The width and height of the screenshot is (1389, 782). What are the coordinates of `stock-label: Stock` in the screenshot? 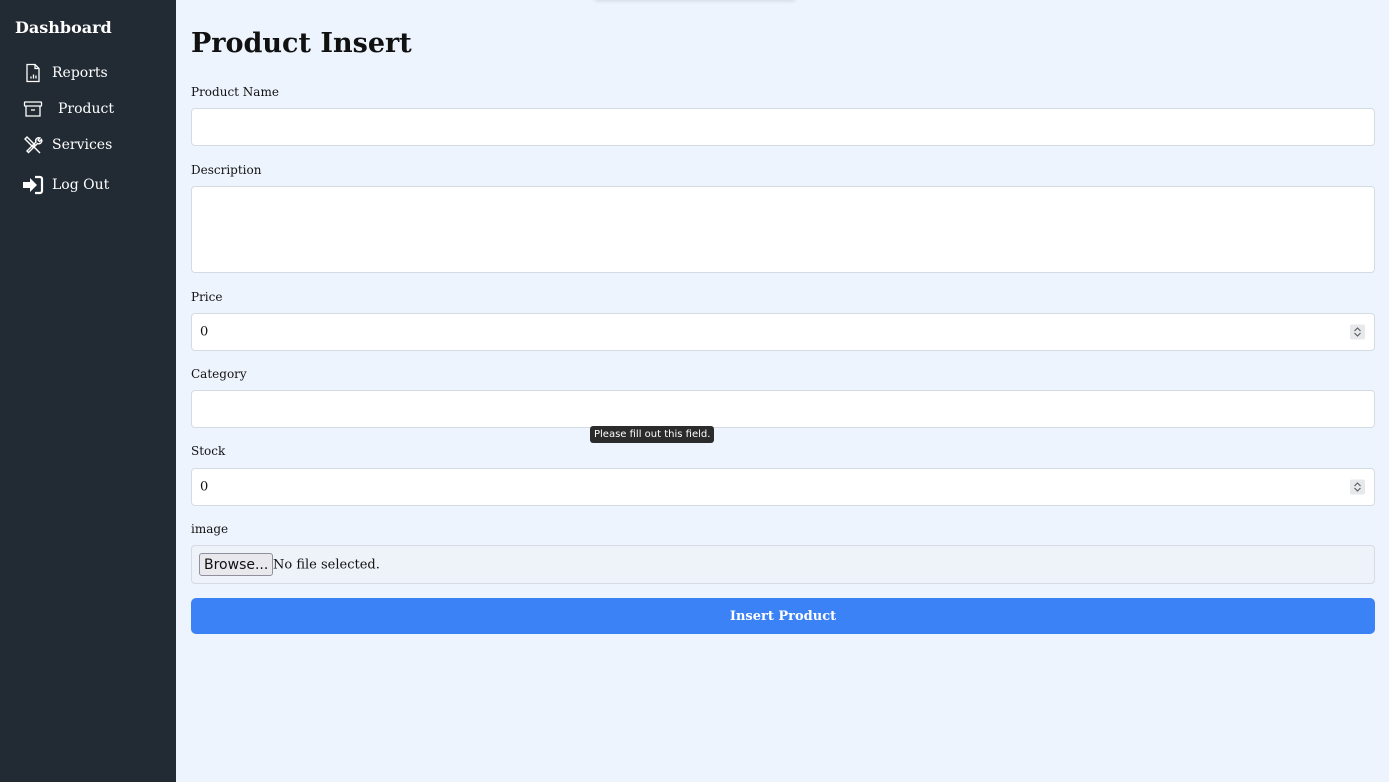 It's located at (208, 451).